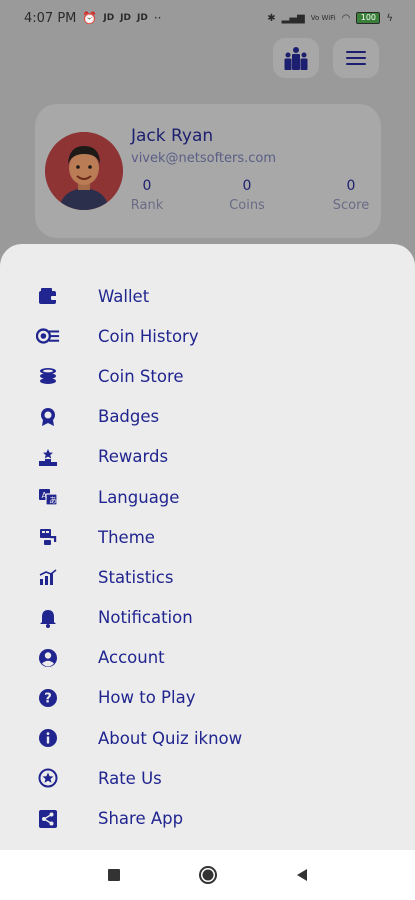  I want to click on badge-icon, so click(48, 417).